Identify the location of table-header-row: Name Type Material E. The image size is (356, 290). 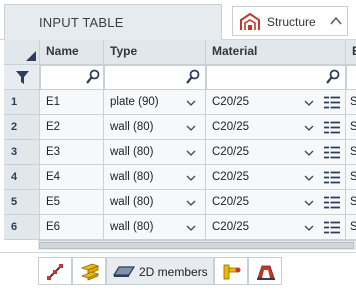
(180, 52).